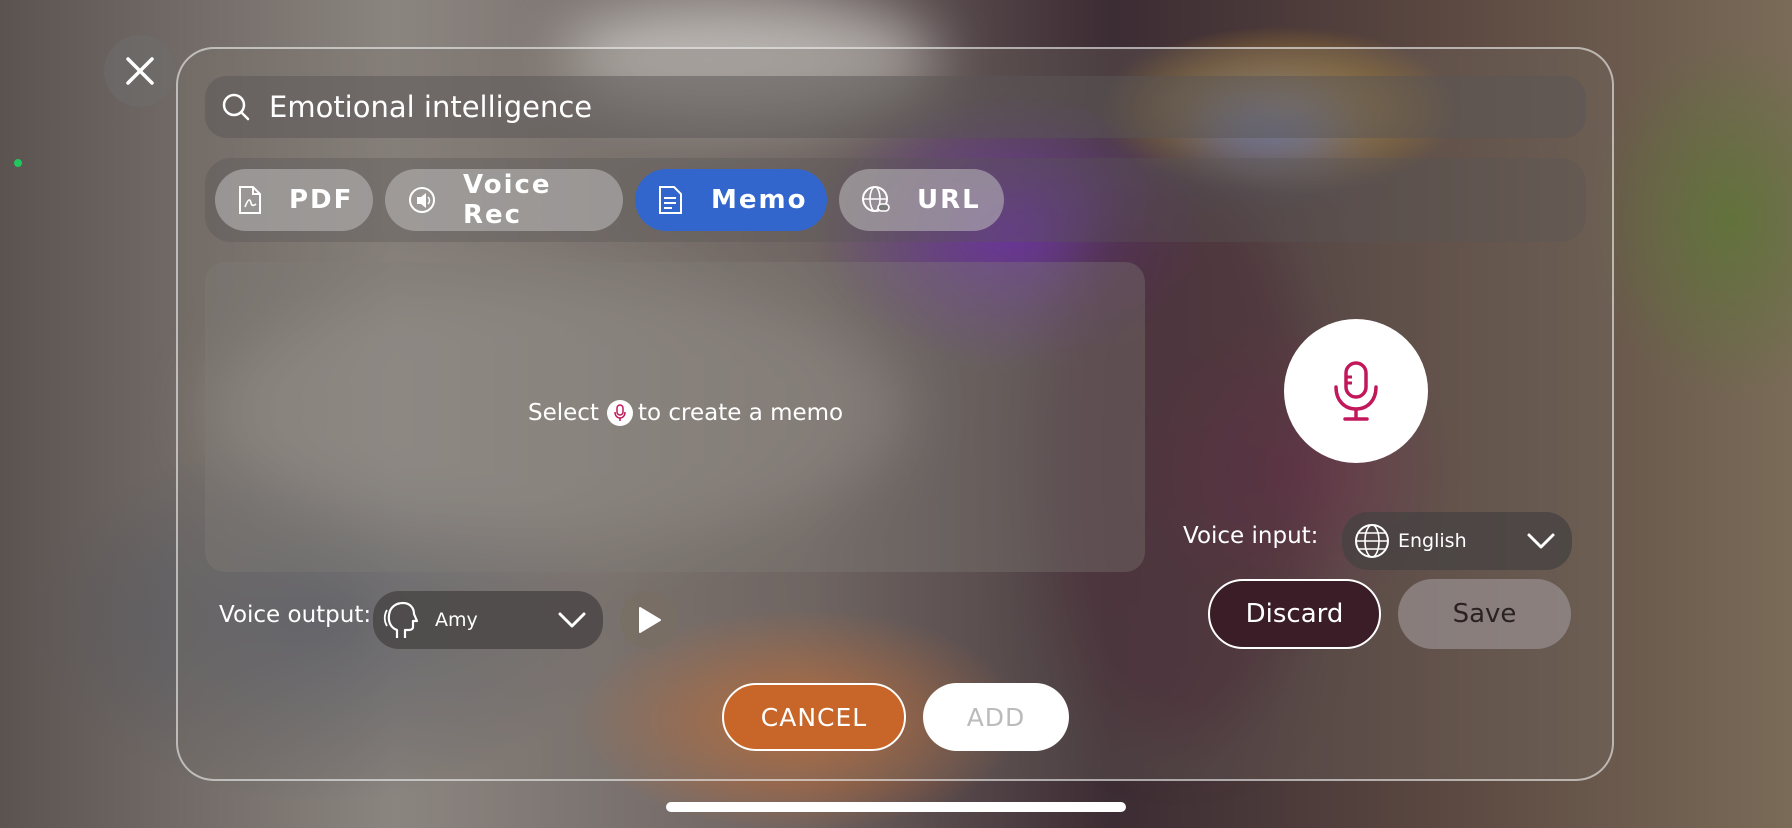 The image size is (1792, 828). I want to click on close-icon, so click(140, 71).